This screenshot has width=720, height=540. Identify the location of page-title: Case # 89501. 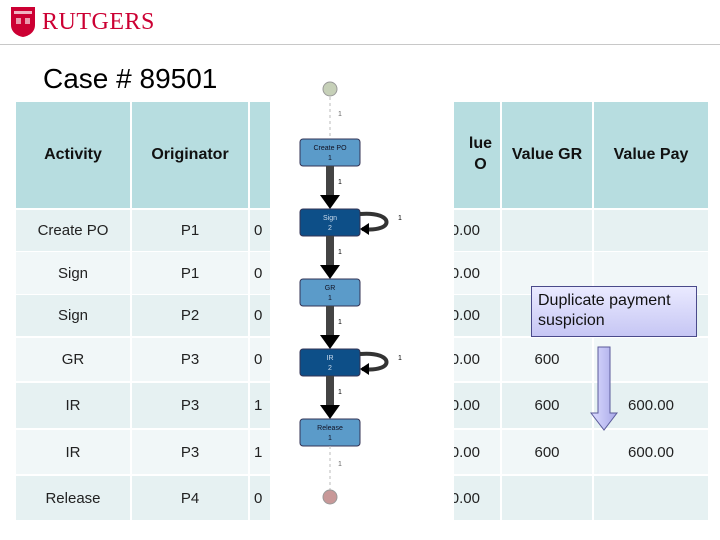
(130, 78).